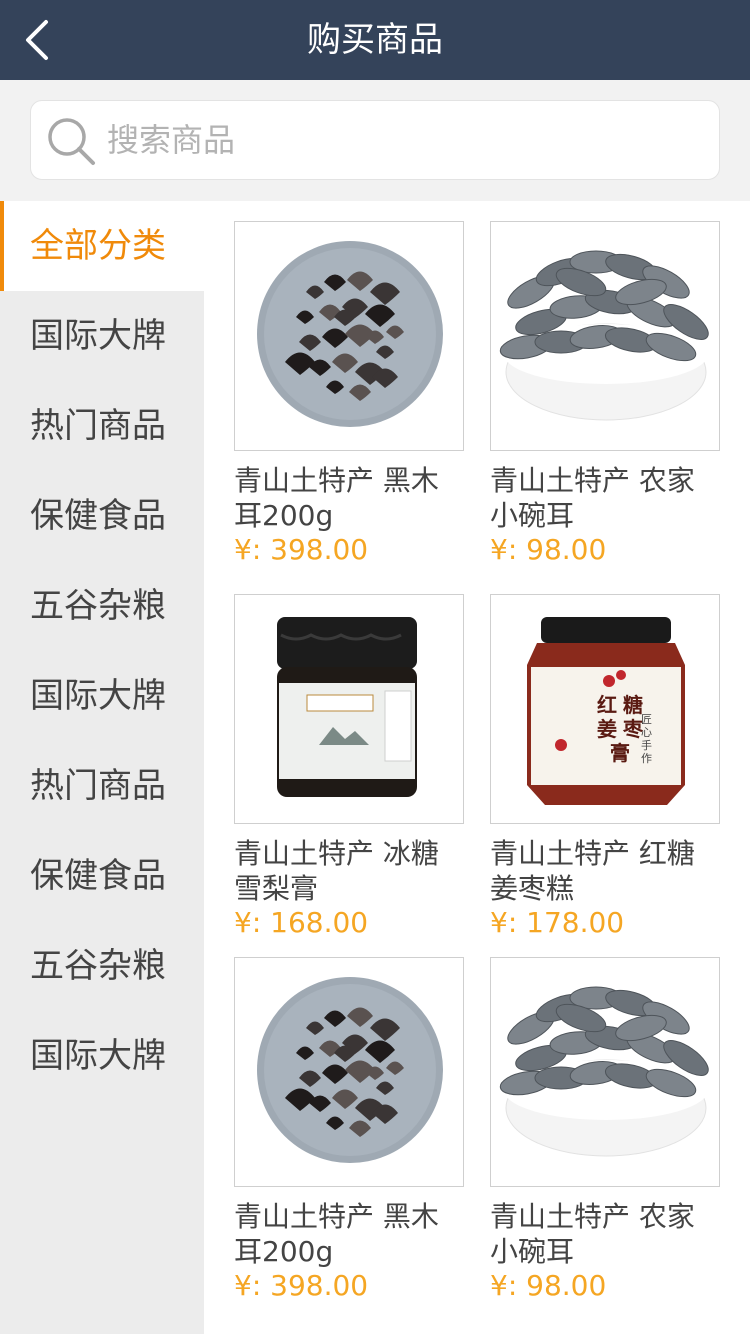 The height and width of the screenshot is (1334, 750). I want to click on app-header: 购买商品, so click(375, 40).